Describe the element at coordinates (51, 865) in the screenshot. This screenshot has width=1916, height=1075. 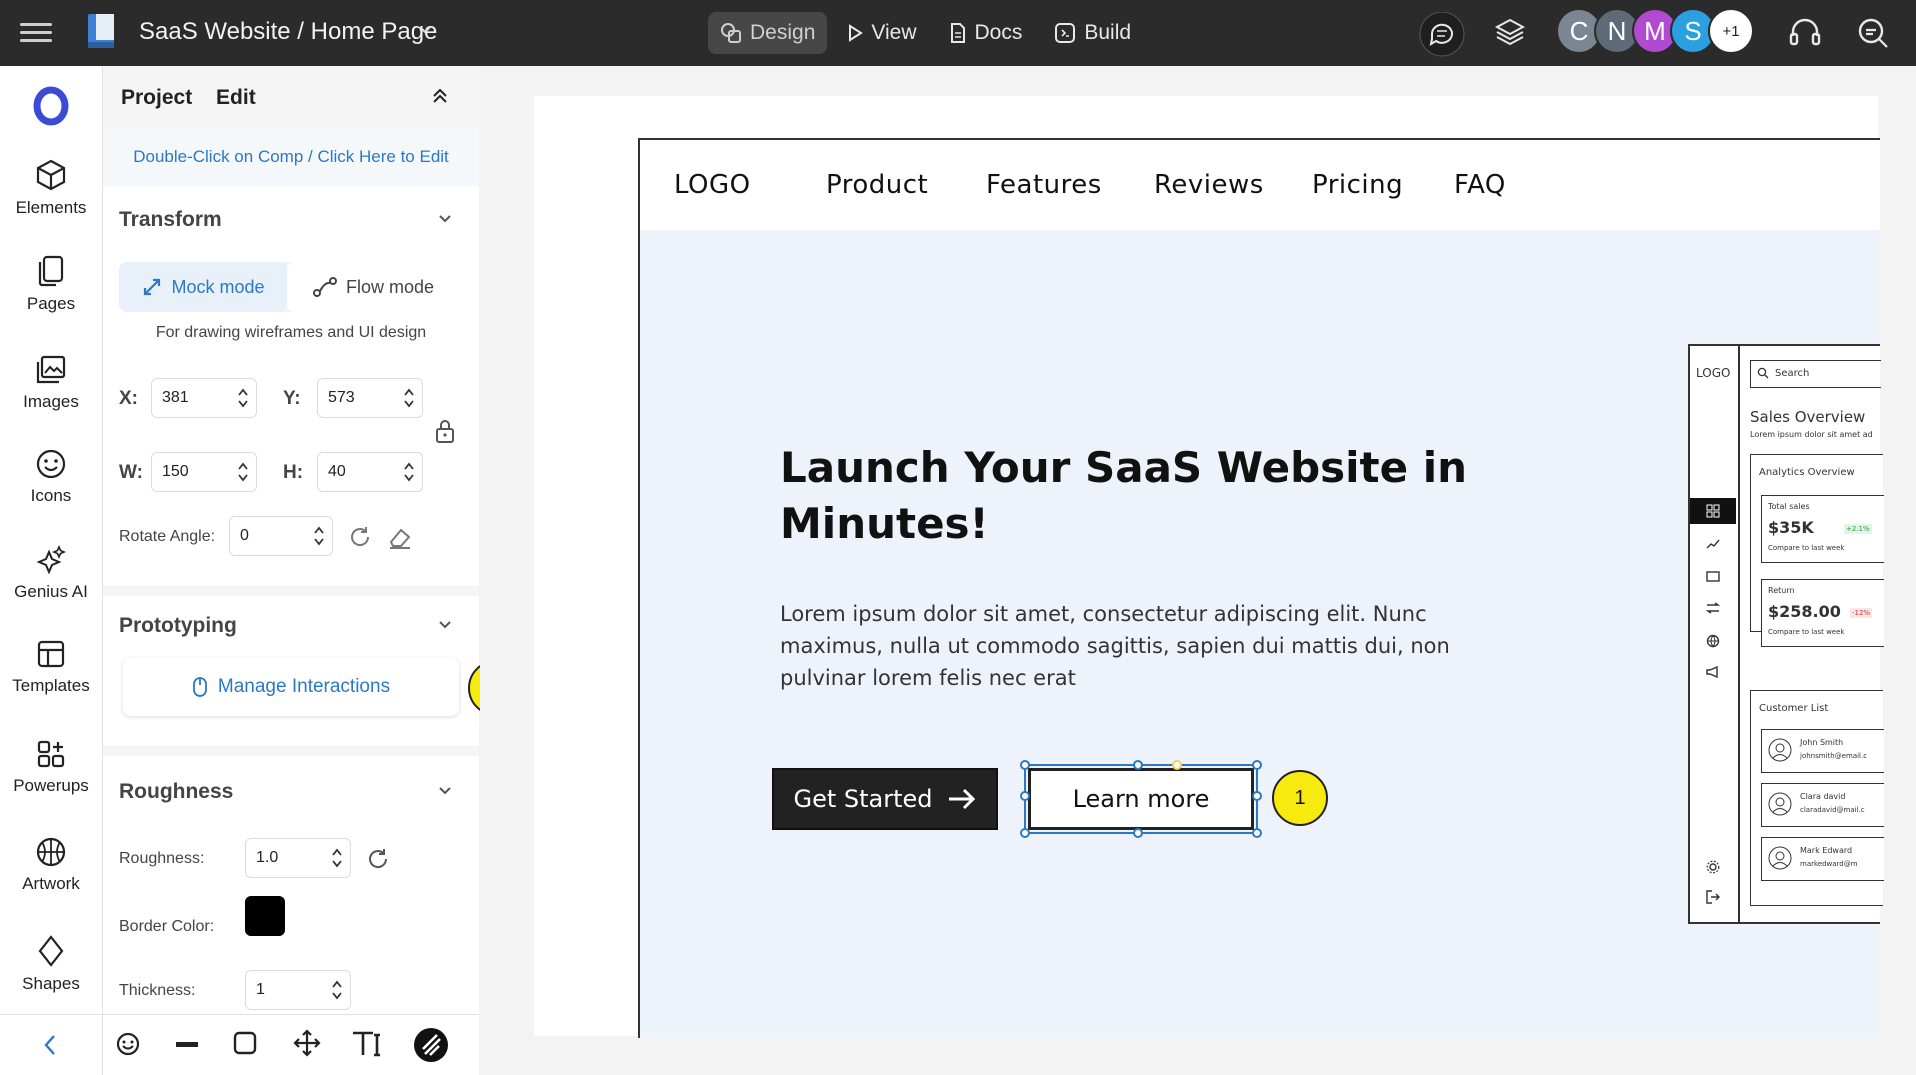
I see `rail-item-artwork: Artwork` at that location.